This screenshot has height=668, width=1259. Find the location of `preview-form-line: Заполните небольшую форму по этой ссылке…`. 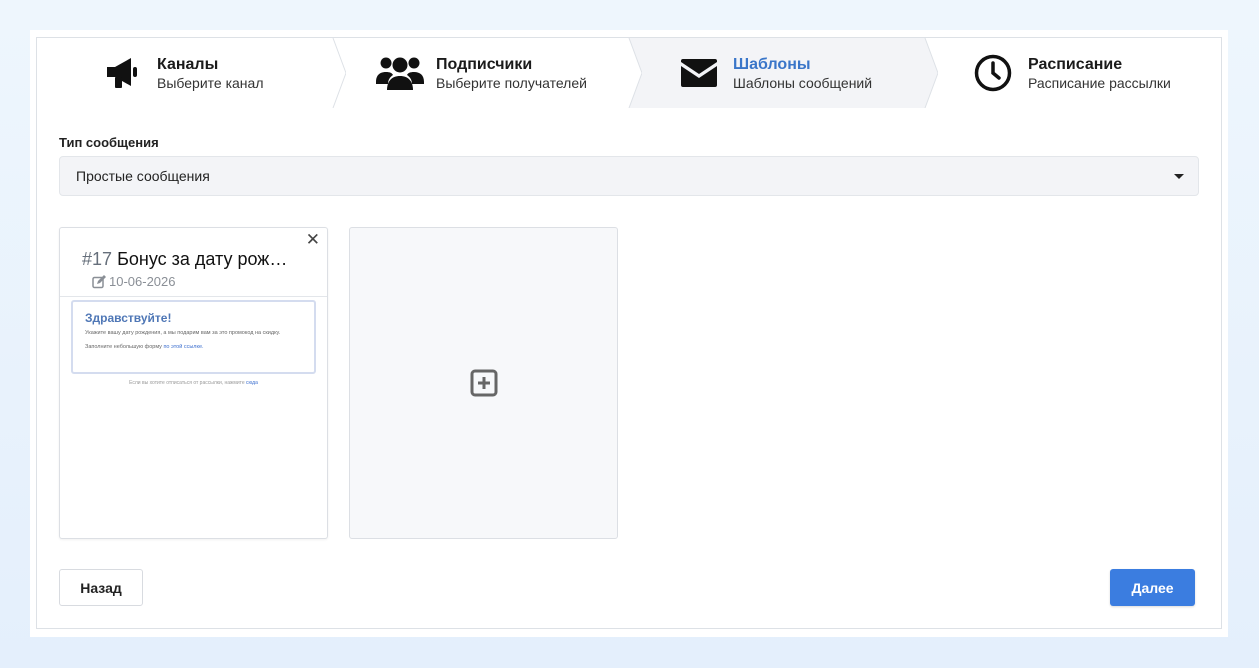

preview-form-line: Заполните небольшую форму по этой ссылке… is located at coordinates (193, 347).